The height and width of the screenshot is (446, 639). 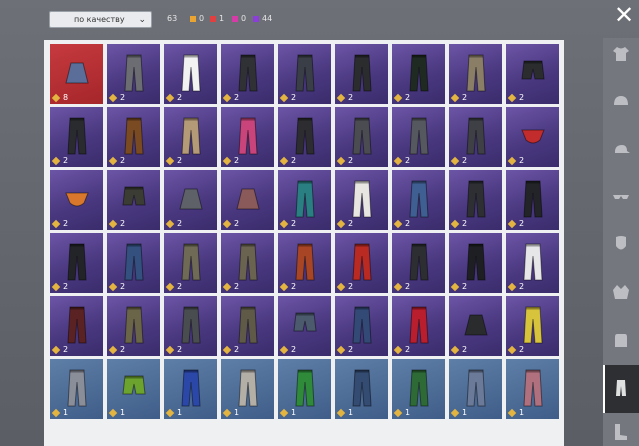 I want to click on close-button: ✕, so click(x=624, y=16).